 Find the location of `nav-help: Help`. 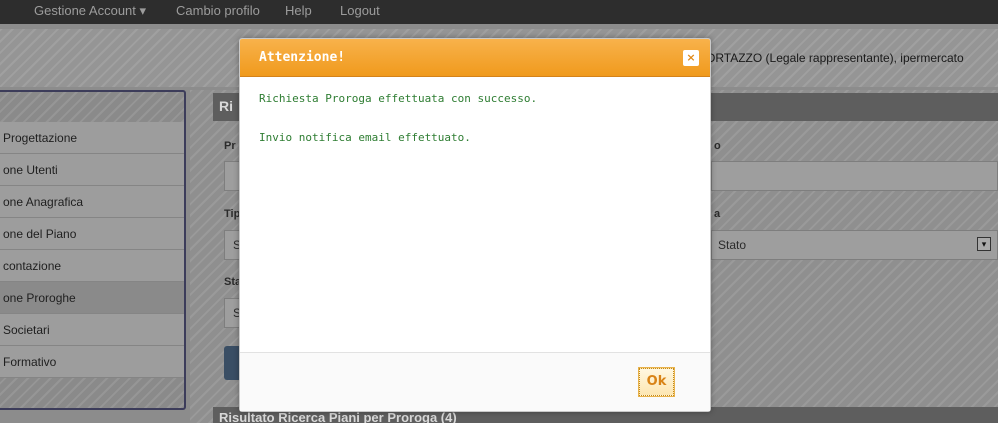

nav-help: Help is located at coordinates (298, 10).